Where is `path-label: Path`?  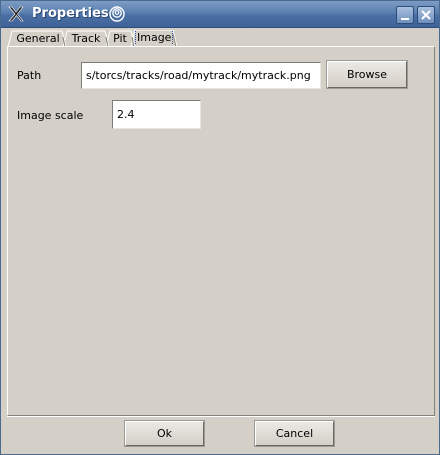 path-label: Path is located at coordinates (29, 75).